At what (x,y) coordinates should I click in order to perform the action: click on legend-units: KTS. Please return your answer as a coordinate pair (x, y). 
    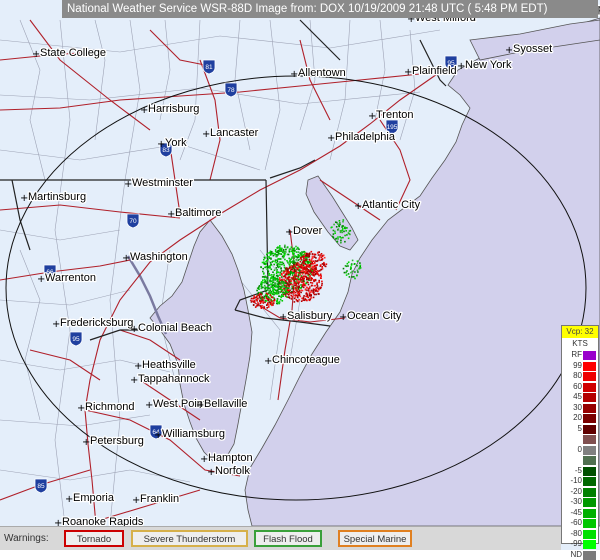
    Looking at the image, I should click on (580, 344).